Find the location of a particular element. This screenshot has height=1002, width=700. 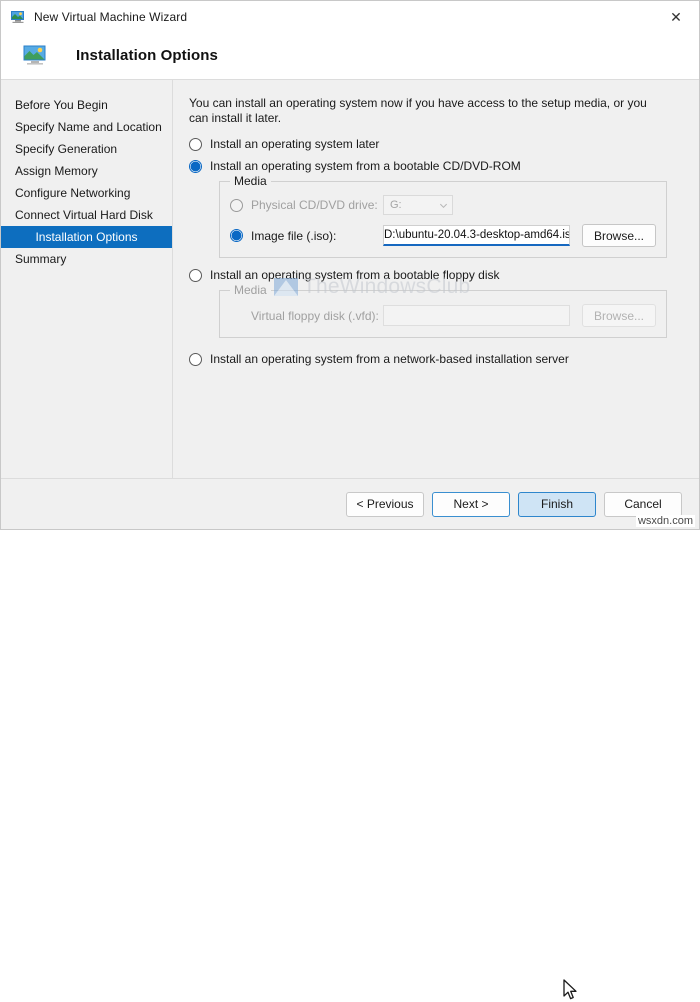

finish-button: Finish is located at coordinates (557, 504).